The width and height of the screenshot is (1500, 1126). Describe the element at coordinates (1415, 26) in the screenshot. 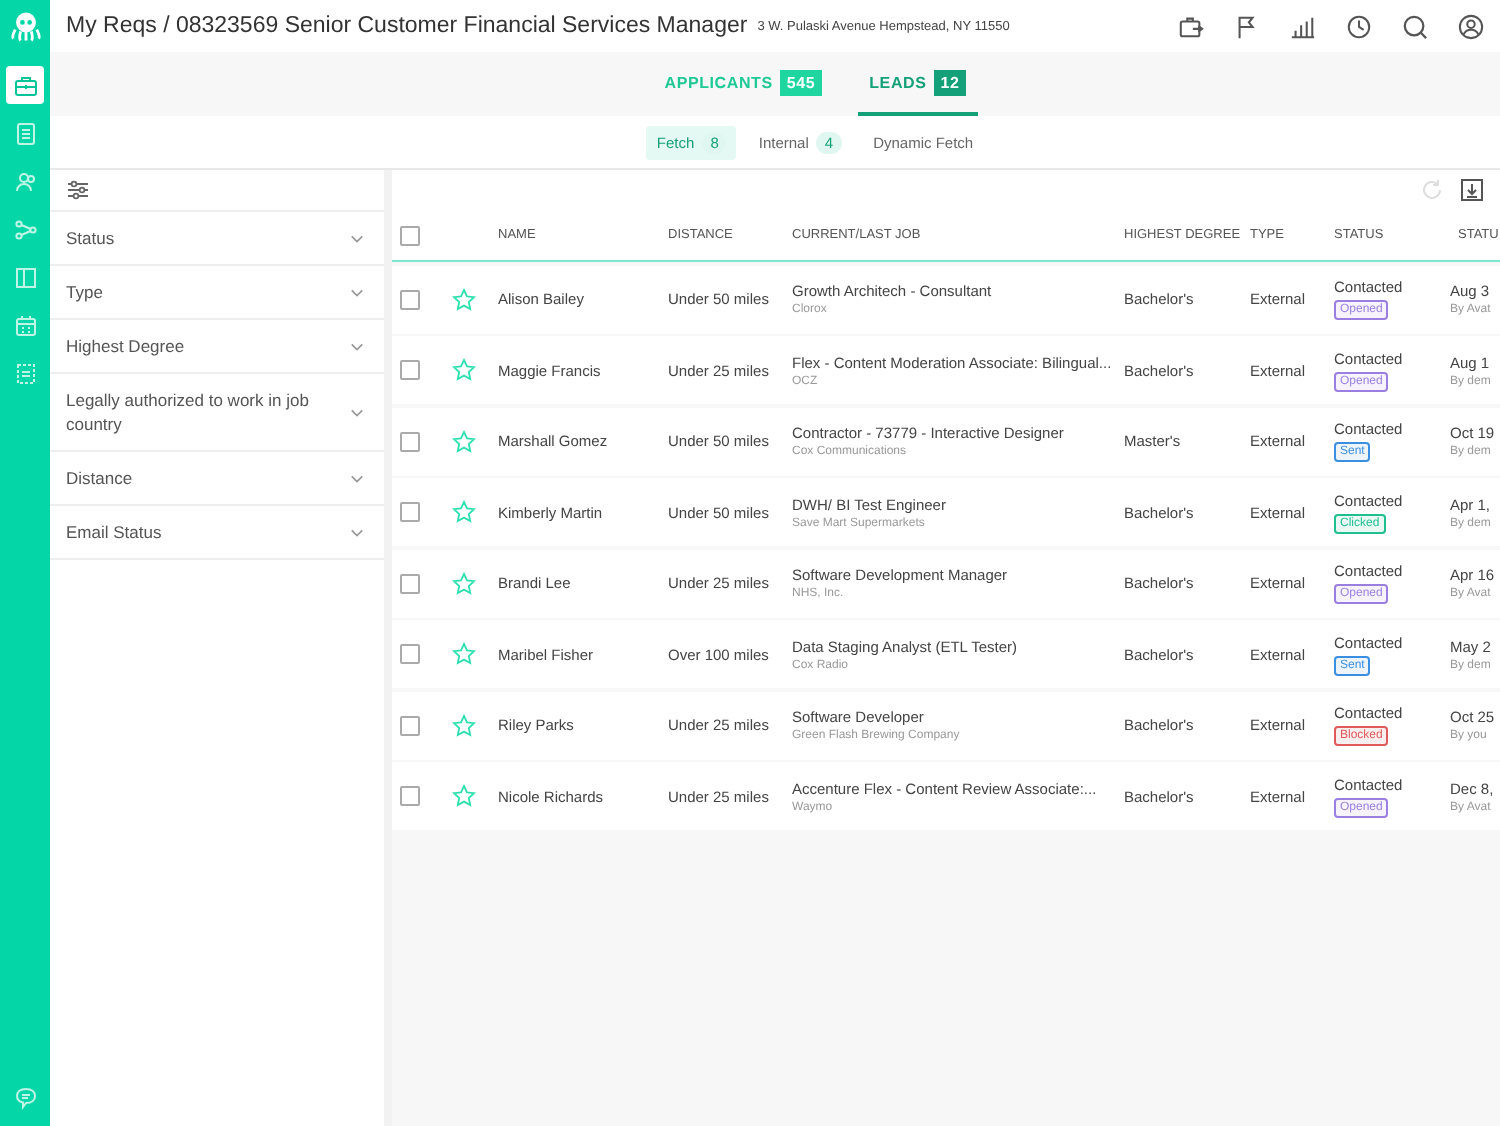

I see `search-icon` at that location.